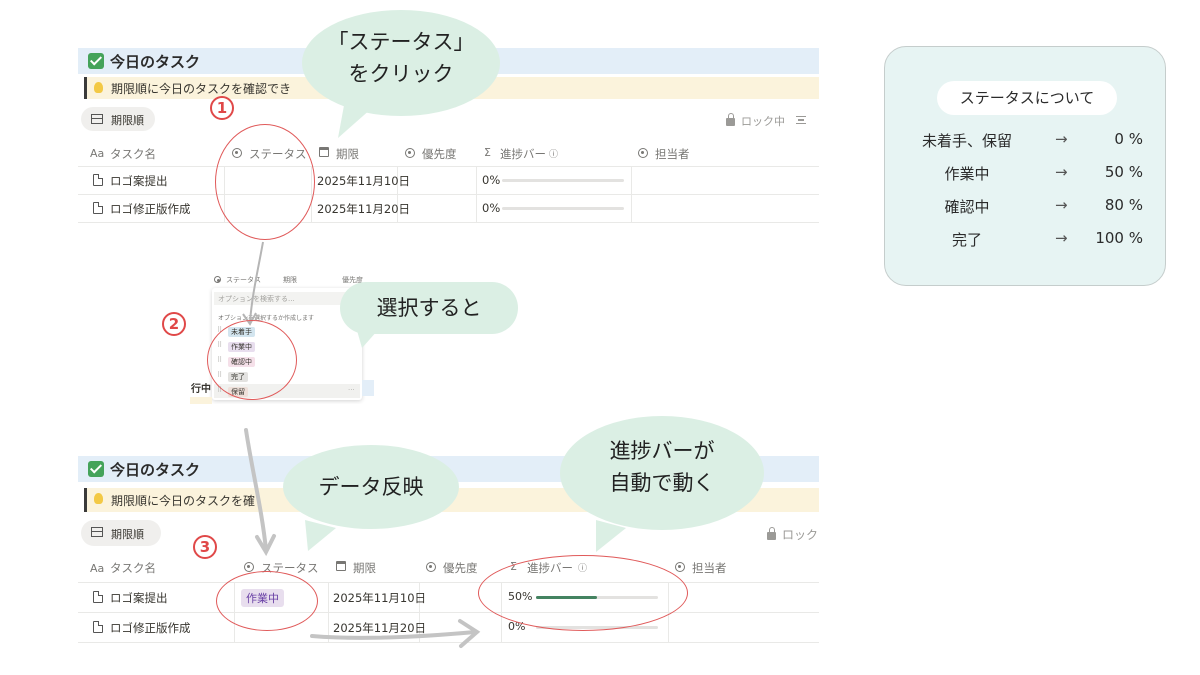  What do you see at coordinates (662, 483) in the screenshot?
I see `bubble-progress-line2: 自動で動く` at bounding box center [662, 483].